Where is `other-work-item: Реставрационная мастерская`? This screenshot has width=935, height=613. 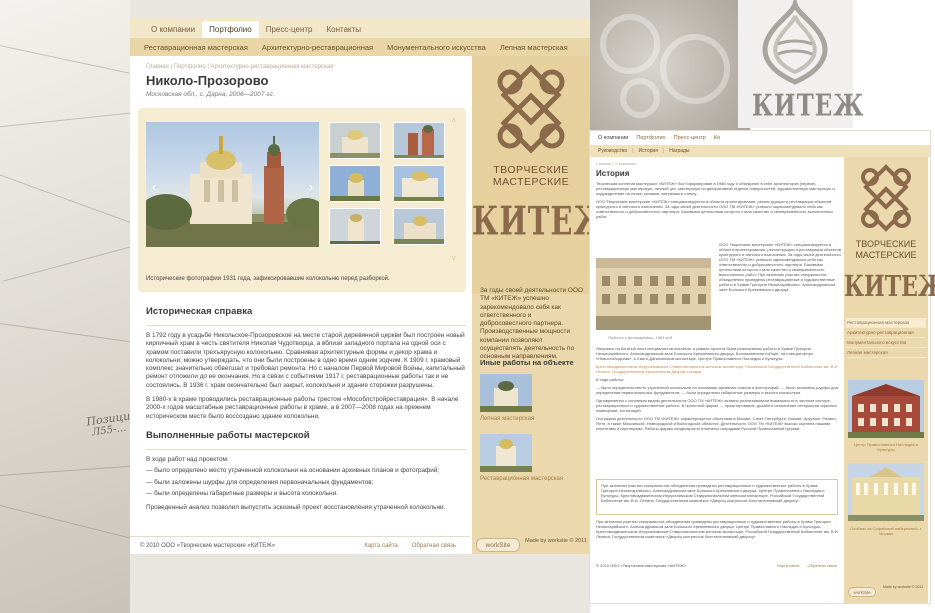
other-work-item: Реставрационная мастерская is located at coordinates (521, 458).